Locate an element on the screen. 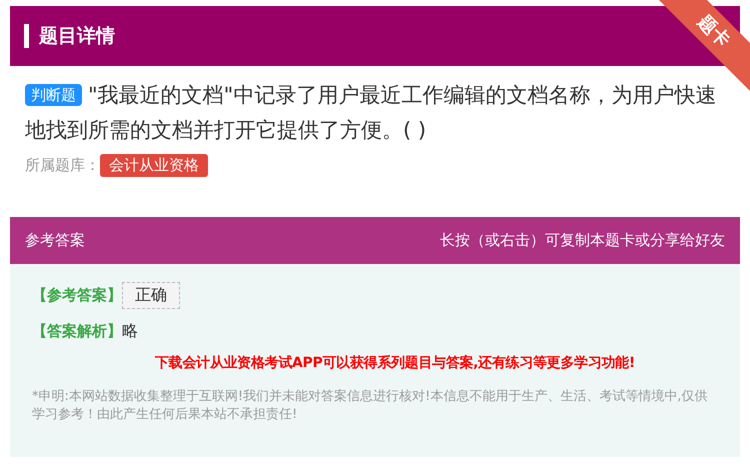  share-hint: 长按（或右击）可复制本题卡或分享给好友 is located at coordinates (582, 240).